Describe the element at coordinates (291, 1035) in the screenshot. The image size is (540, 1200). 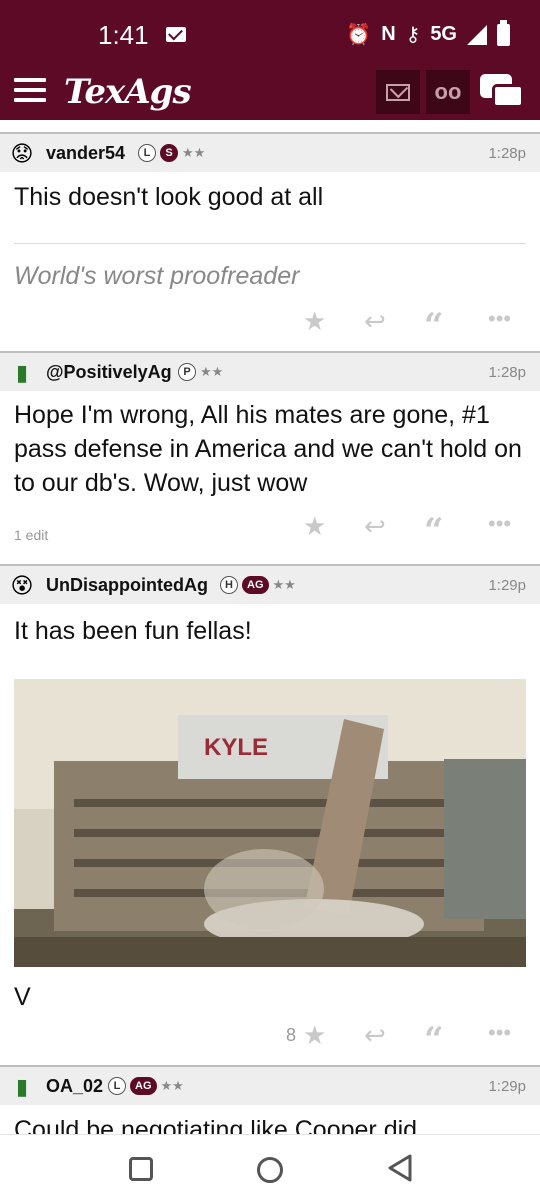
I see `star-count: 8` at that location.